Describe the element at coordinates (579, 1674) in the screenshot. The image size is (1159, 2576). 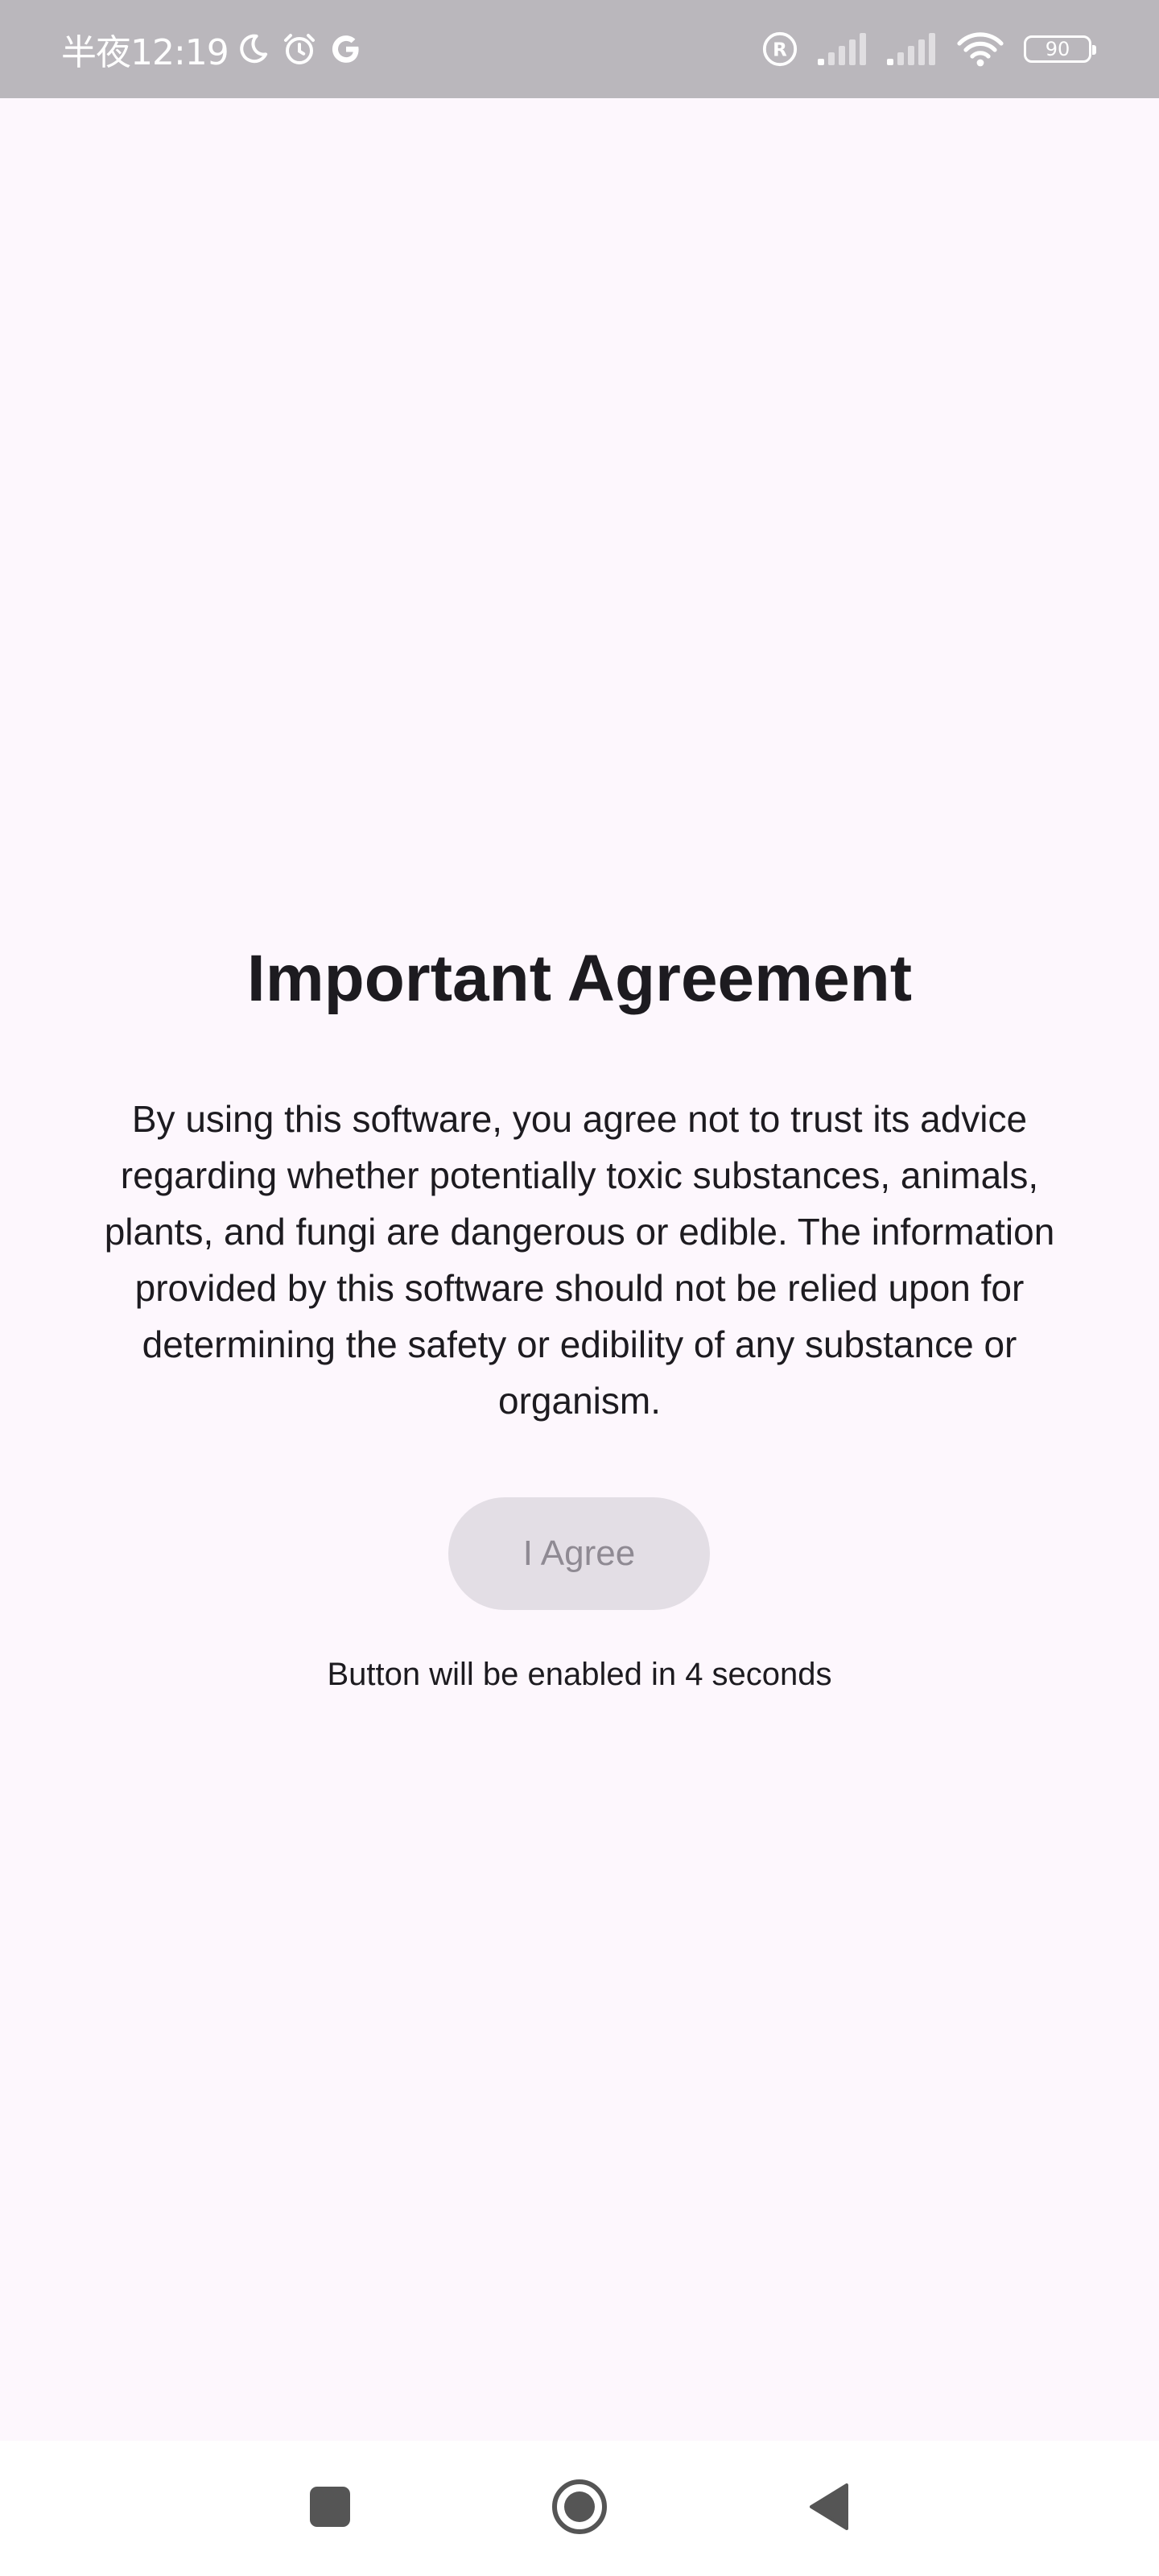
I see `countdown-text: Button will be enabled in 4 seconds` at that location.